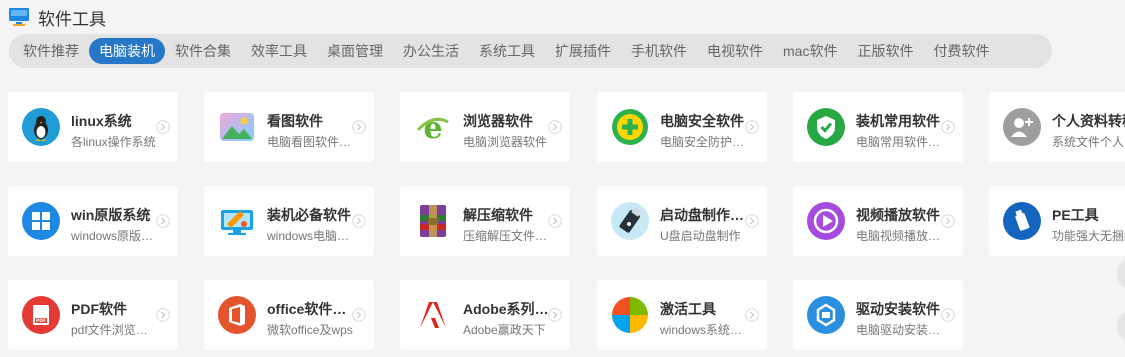 The width and height of the screenshot is (1125, 357). I want to click on tab-0: 软件推荐, so click(51, 51).